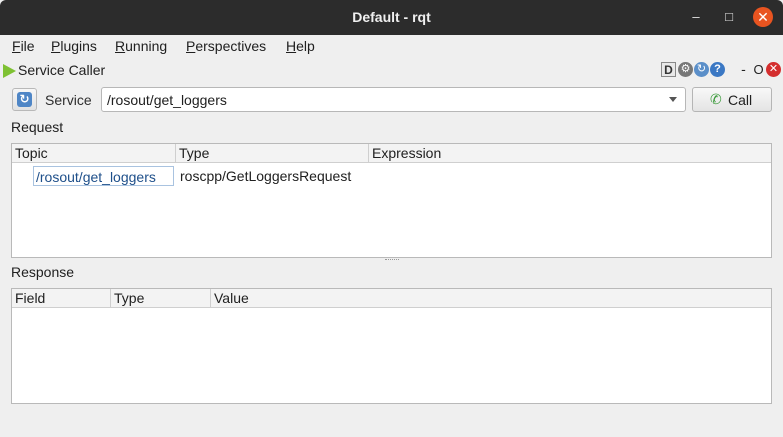 This screenshot has height=437, width=783. I want to click on float-plugin-button: O, so click(758, 69).